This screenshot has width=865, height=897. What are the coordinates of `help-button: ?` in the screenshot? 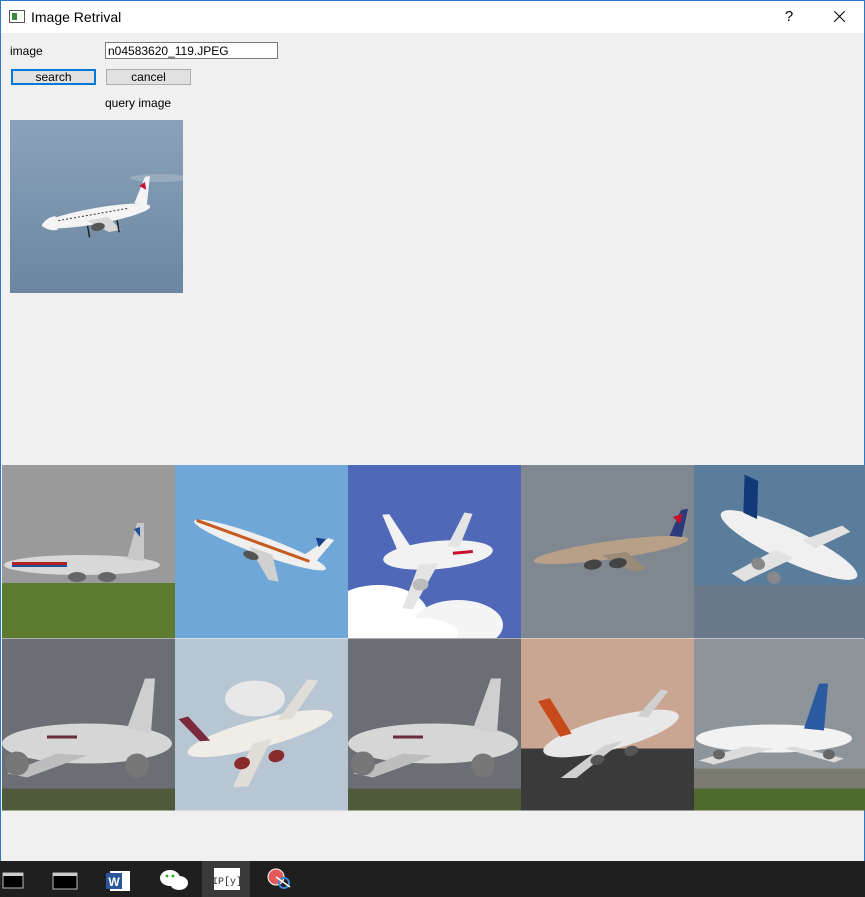 It's located at (789, 17).